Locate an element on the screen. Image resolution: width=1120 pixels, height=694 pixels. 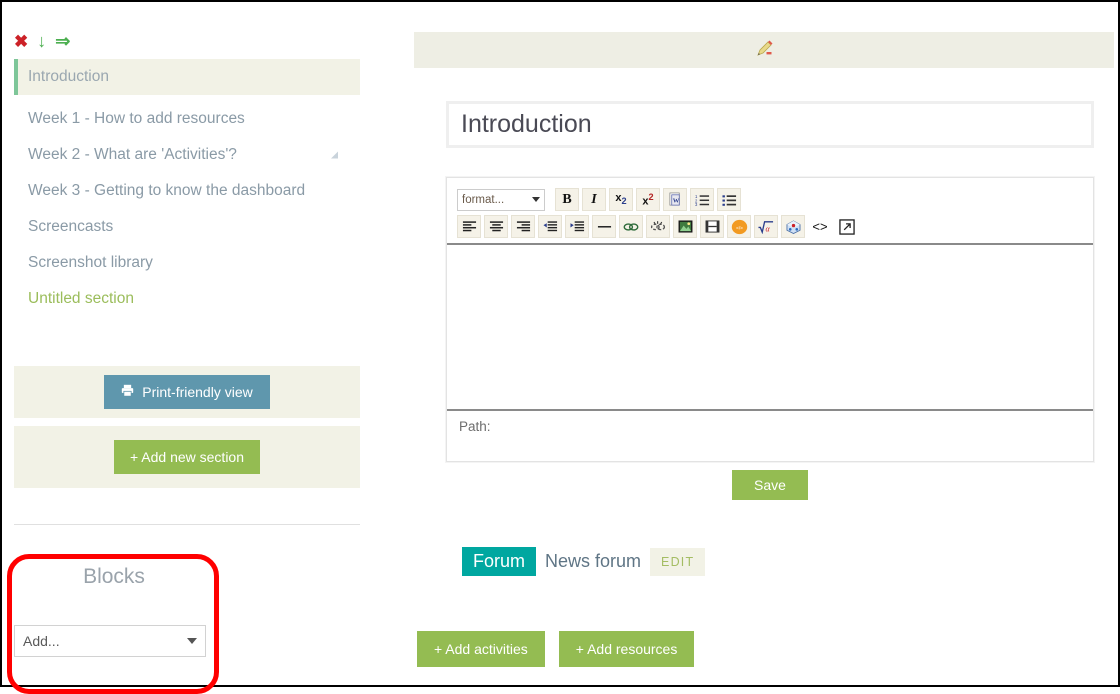
bold-icon: B is located at coordinates (567, 199).